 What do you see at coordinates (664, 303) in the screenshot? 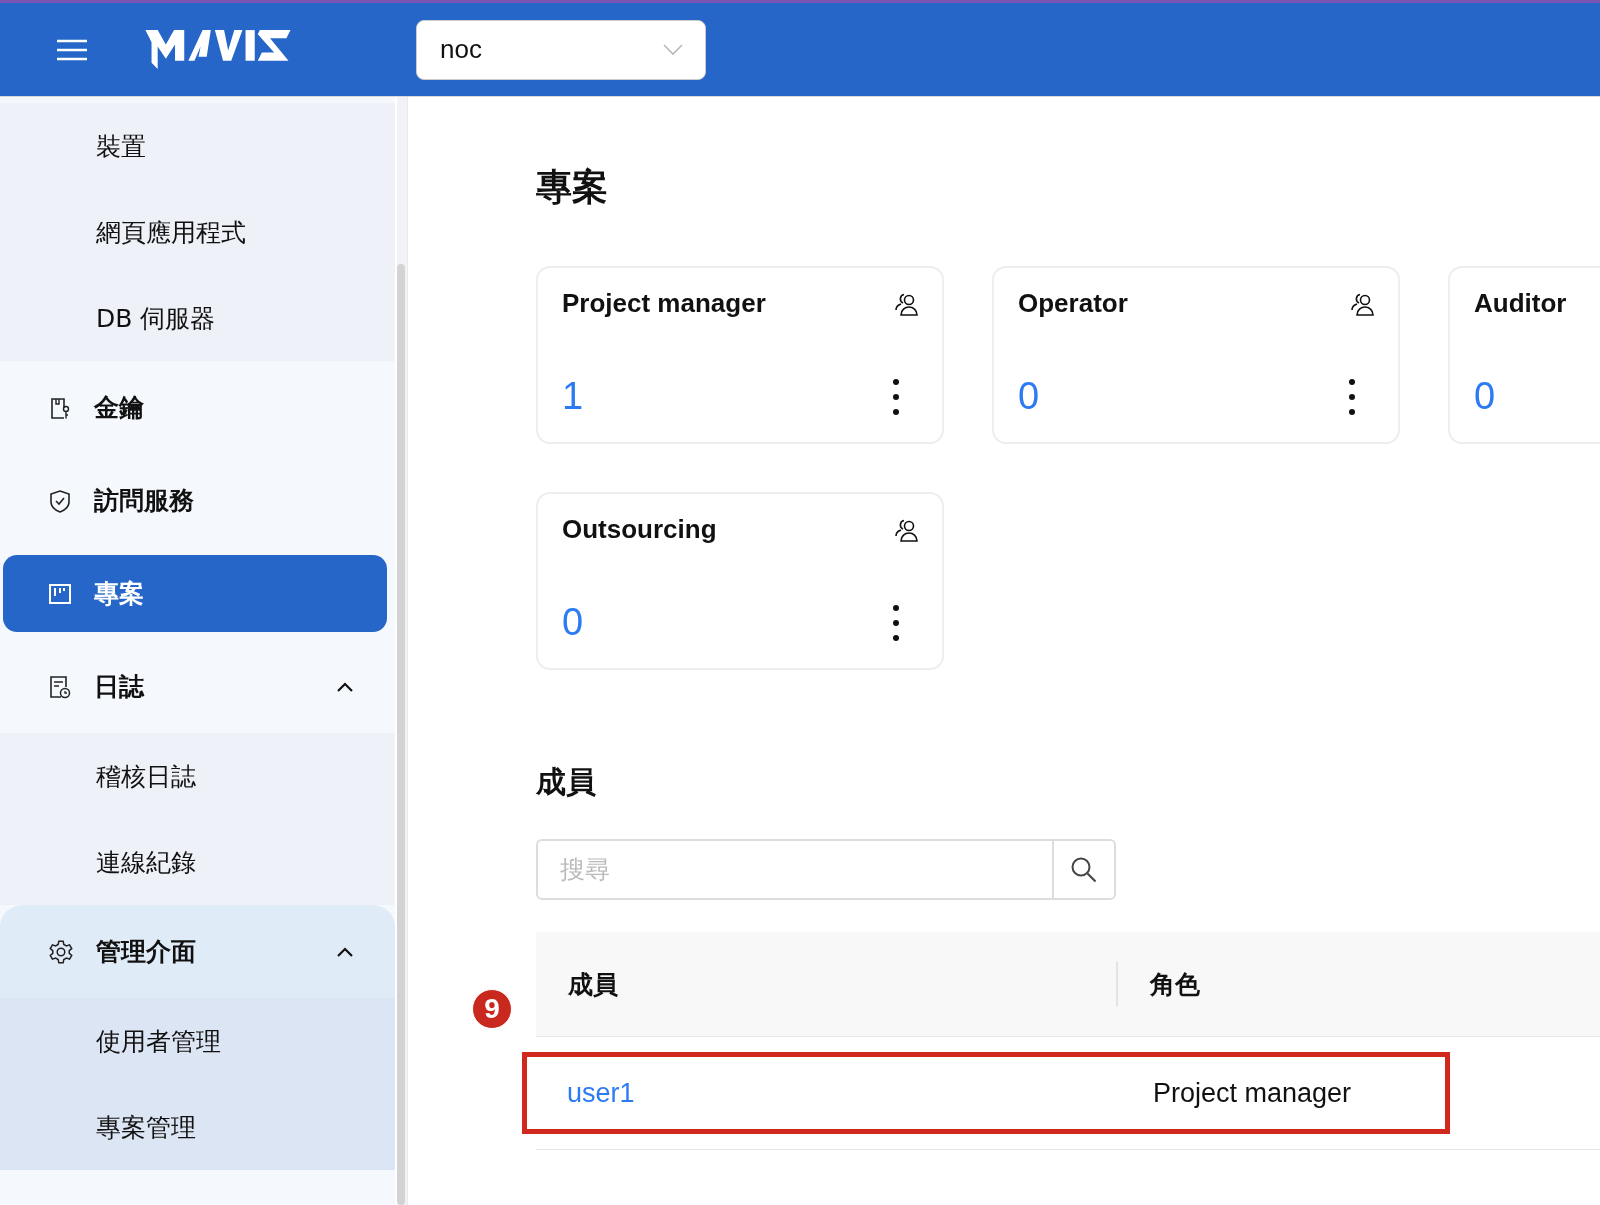
I see `role-title: Project manager` at bounding box center [664, 303].